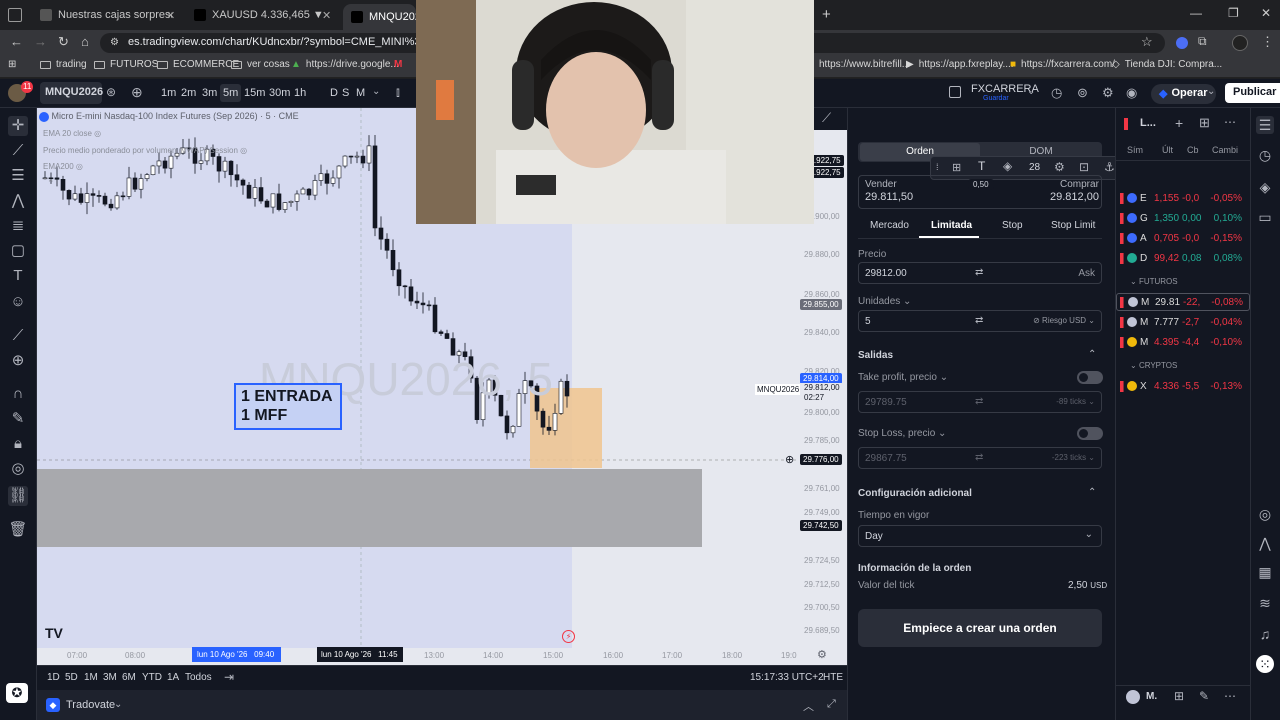 The height and width of the screenshot is (720, 1280). I want to click on back-icon: ←, so click(16, 41).